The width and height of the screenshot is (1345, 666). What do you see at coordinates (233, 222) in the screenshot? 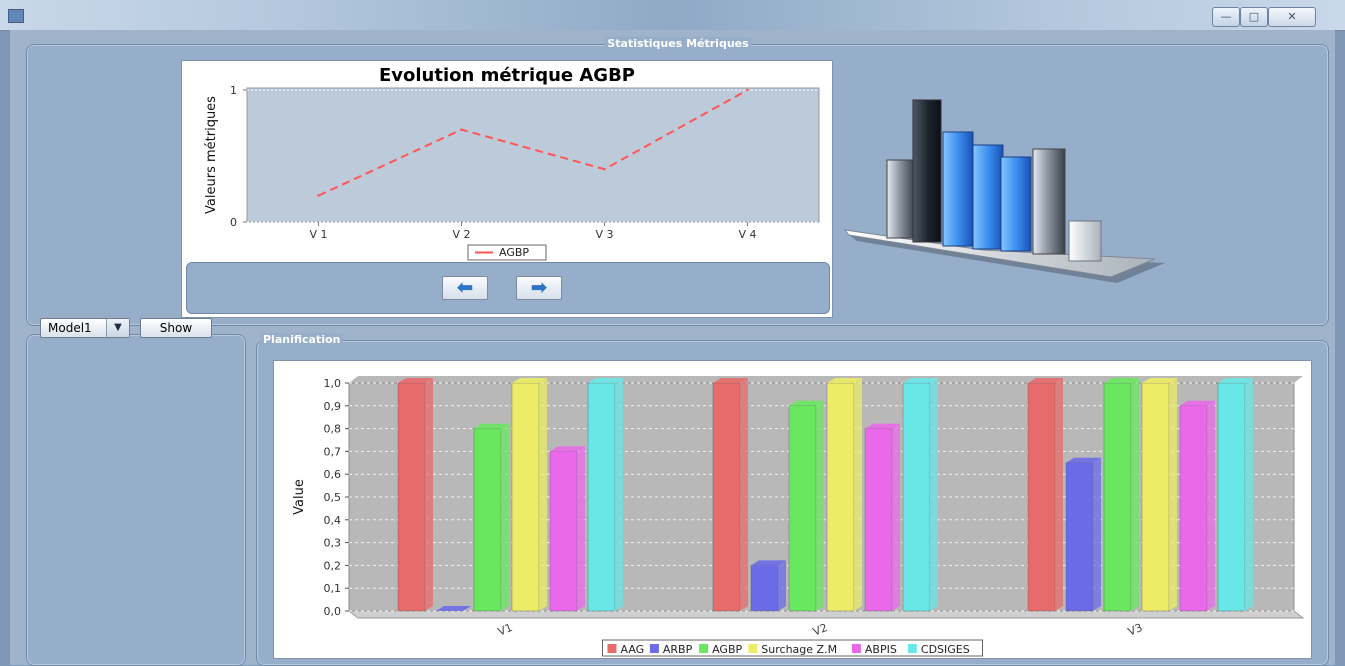
I see `line-y-tick-label: 0` at bounding box center [233, 222].